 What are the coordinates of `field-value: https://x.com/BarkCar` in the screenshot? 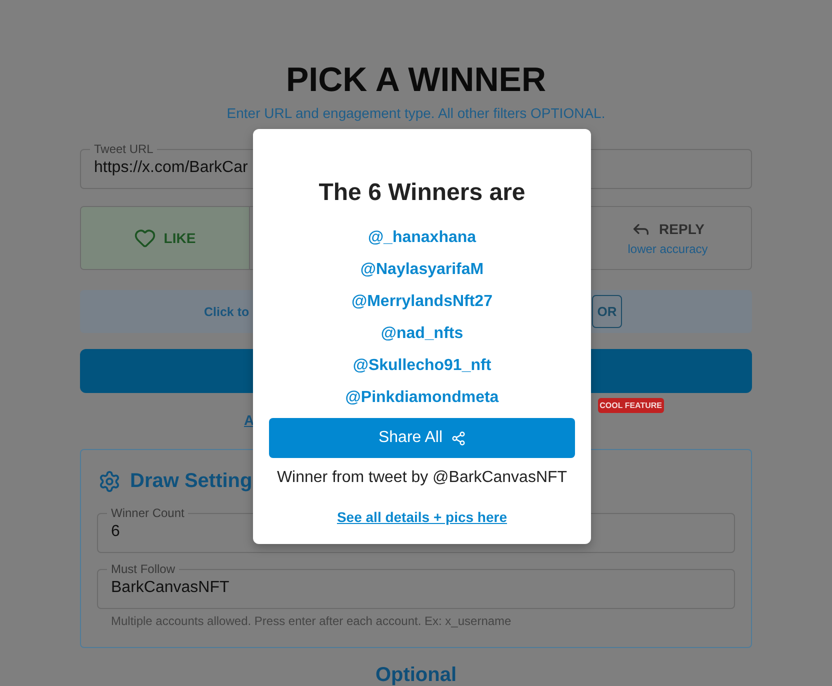 It's located at (171, 168).